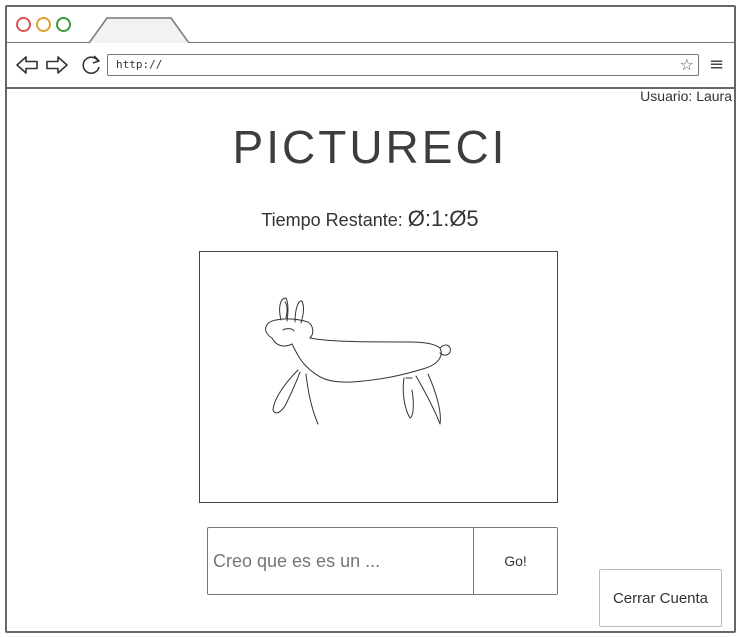  I want to click on browser-toolbar: http:// ☆ ≡, so click(370, 66).